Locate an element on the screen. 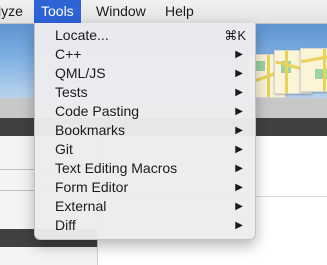  menubar-item-help: Help is located at coordinates (179, 11).